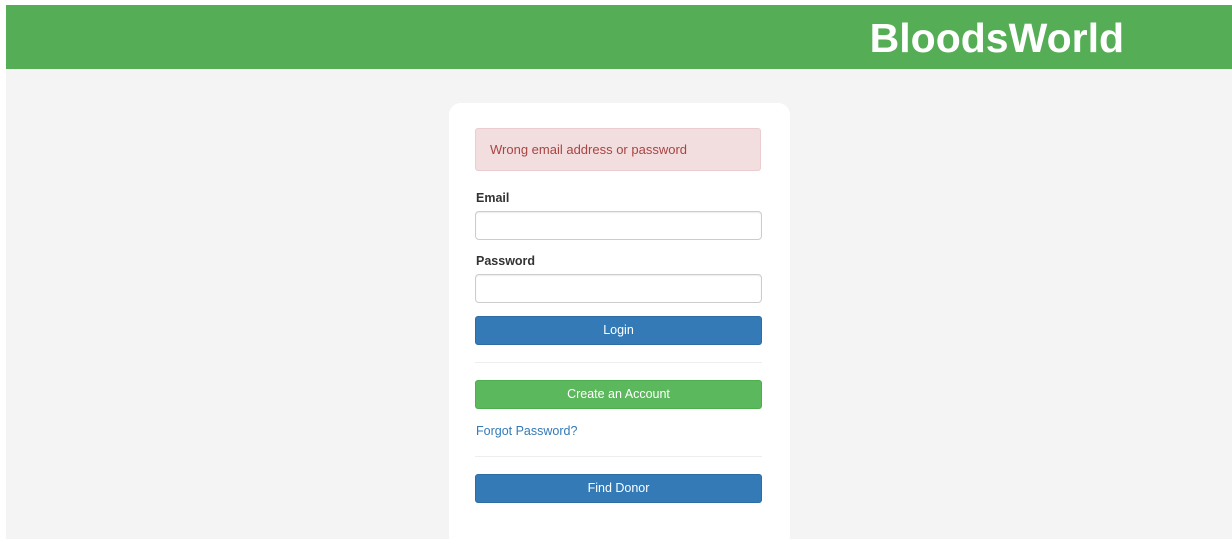  I want to click on login-button: Login, so click(618, 330).